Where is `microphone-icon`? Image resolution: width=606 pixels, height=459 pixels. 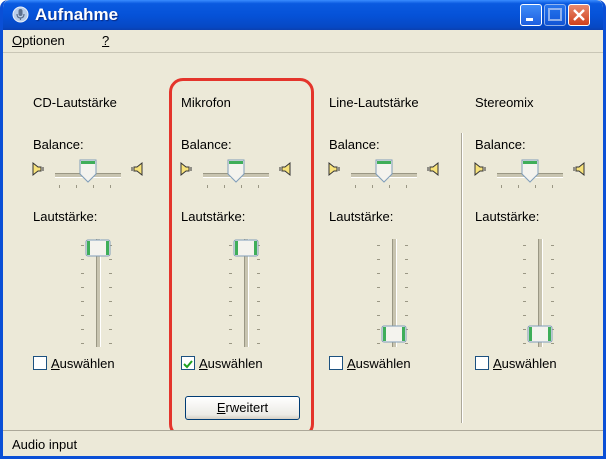
microphone-icon is located at coordinates (20, 14).